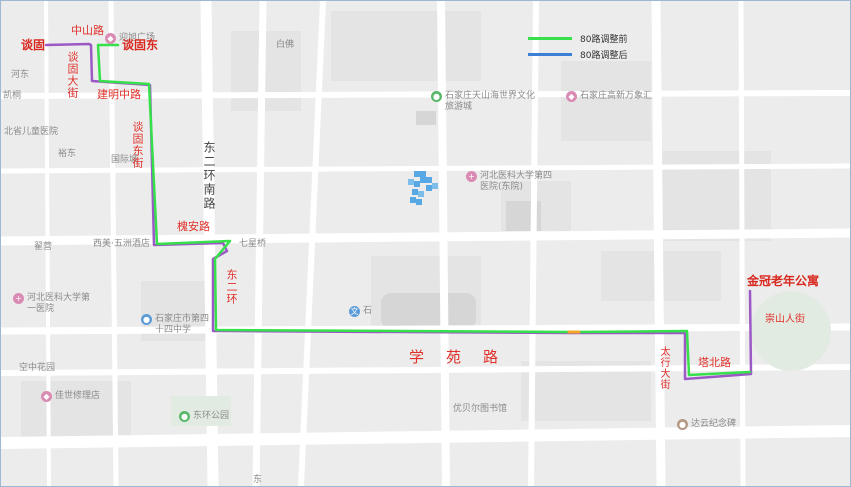 The width and height of the screenshot is (851, 487). What do you see at coordinates (604, 40) in the screenshot?
I see `legend-before-label: 80路调整前` at bounding box center [604, 40].